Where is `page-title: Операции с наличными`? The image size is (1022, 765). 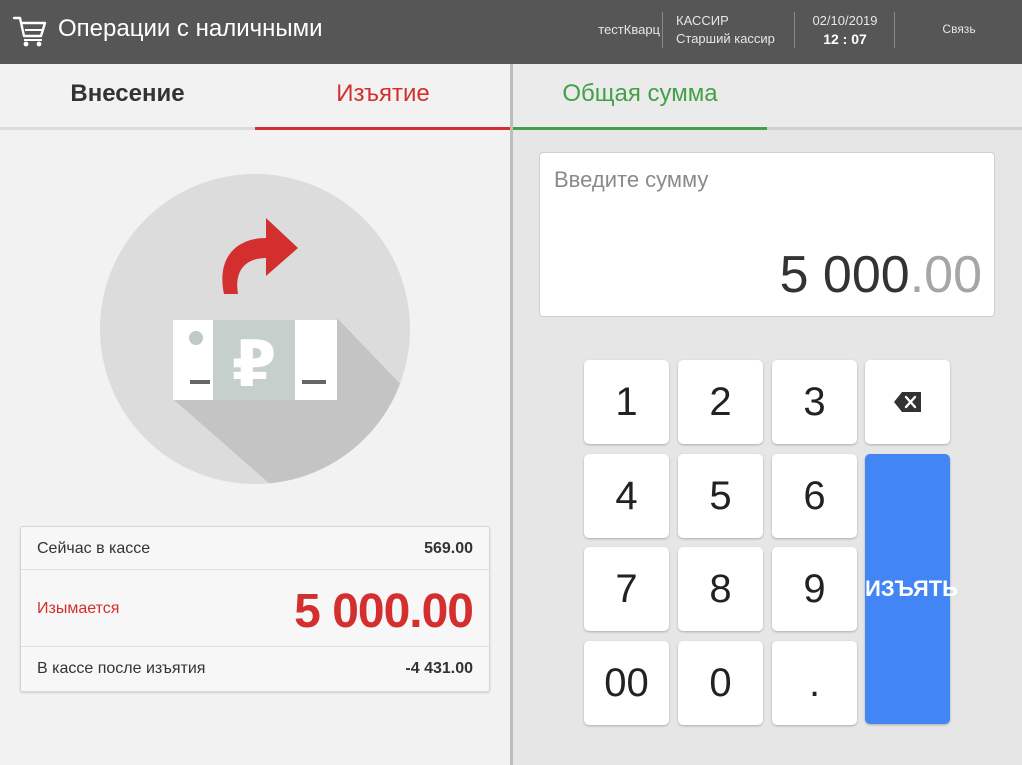 page-title: Операции с наличными is located at coordinates (190, 28).